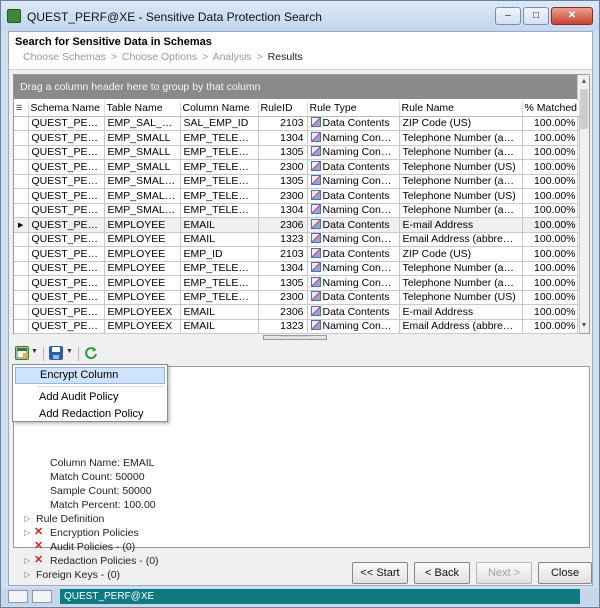 The width and height of the screenshot is (600, 608). Describe the element at coordinates (21, 225) in the screenshot. I see `row-pointer-icon: ▶` at that location.